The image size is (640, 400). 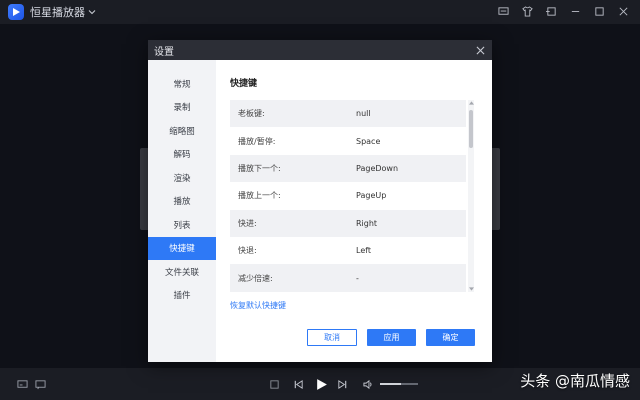 What do you see at coordinates (182, 155) in the screenshot?
I see `nav-item-decode: 解码` at bounding box center [182, 155].